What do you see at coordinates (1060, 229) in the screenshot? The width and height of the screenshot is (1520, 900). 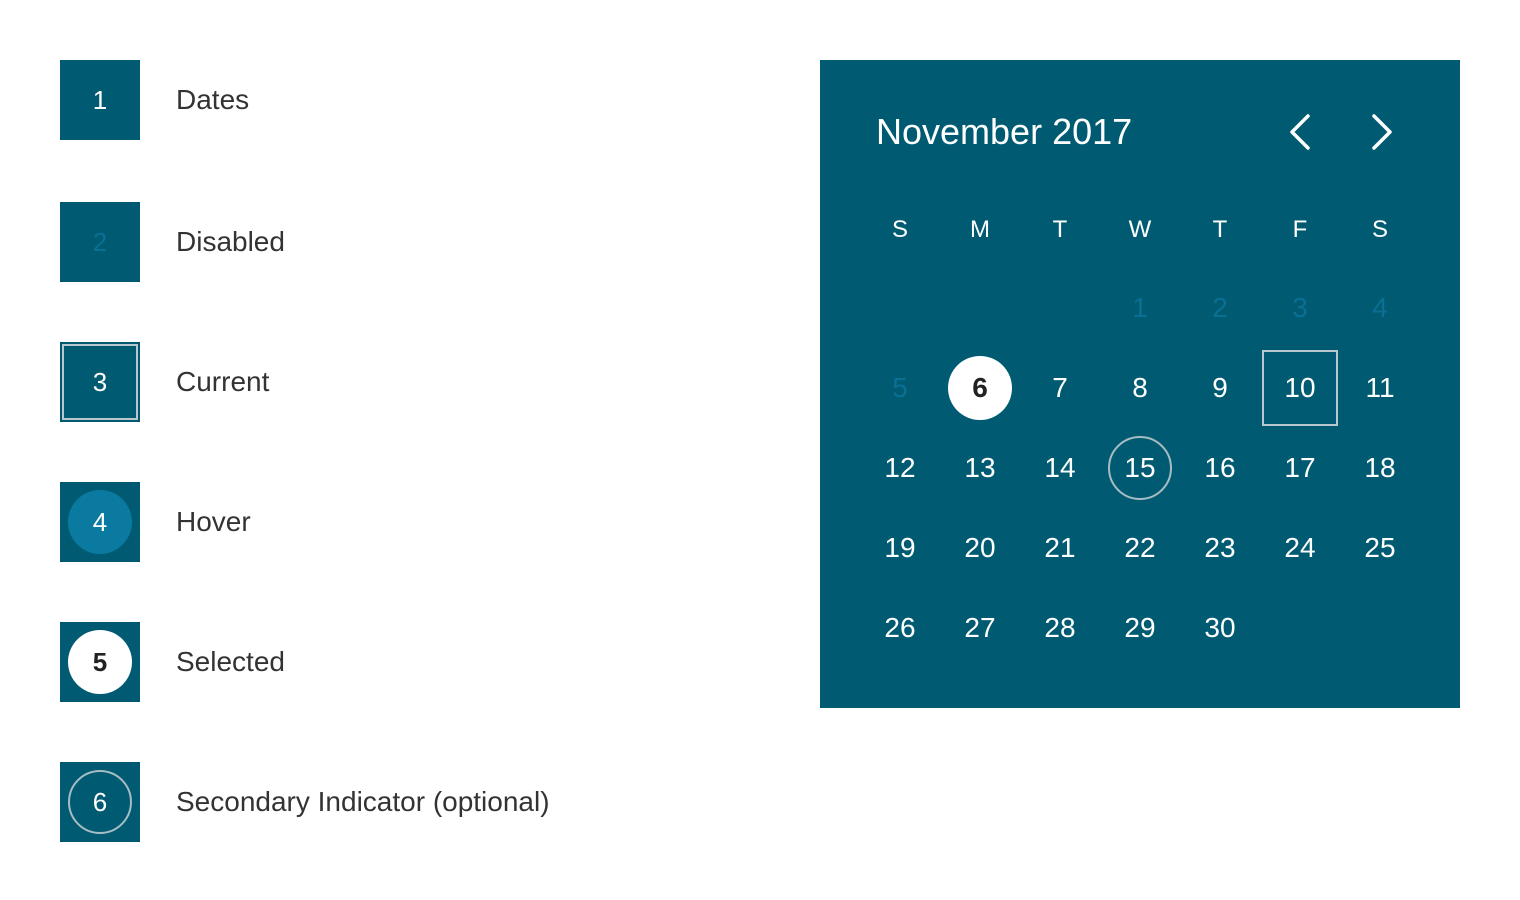 I see `weekday-tuesday: T` at bounding box center [1060, 229].